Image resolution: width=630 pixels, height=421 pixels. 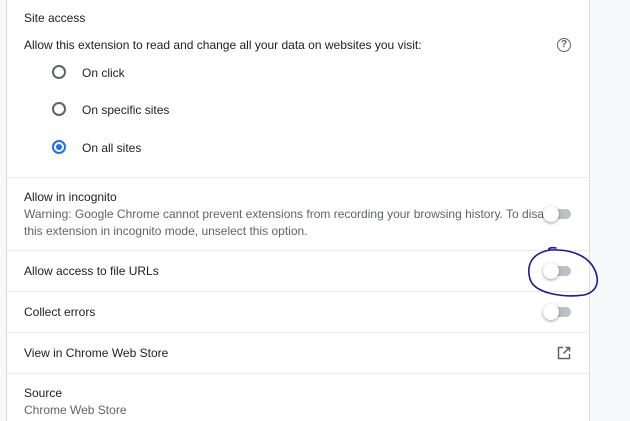 What do you see at coordinates (91, 271) in the screenshot?
I see `file-urls-title: Allow access to file URLs` at bounding box center [91, 271].